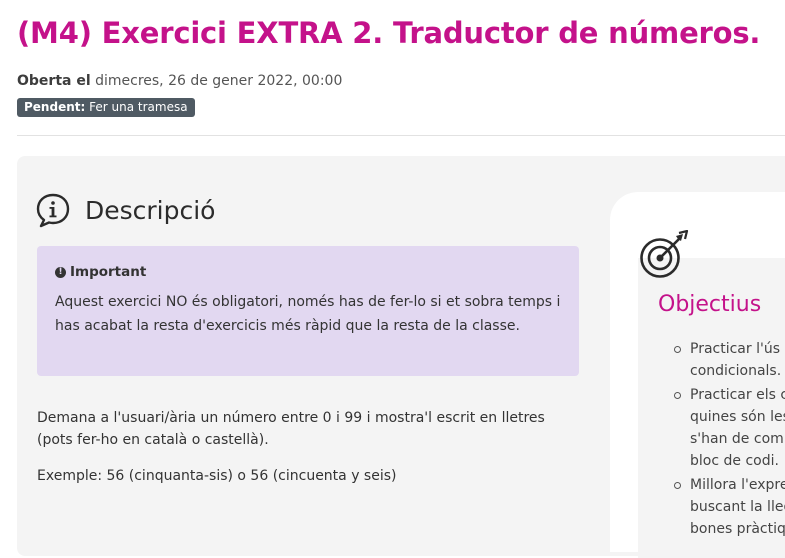  What do you see at coordinates (722, 360) in the screenshot?
I see `objective-item: Practicar l'ús d condicionals.` at bounding box center [722, 360].